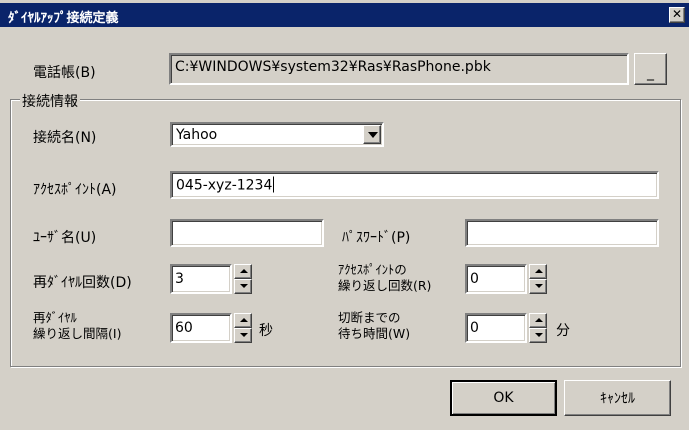  Describe the element at coordinates (414, 185) in the screenshot. I see `access-point-input: 045-xyz-1234` at that location.